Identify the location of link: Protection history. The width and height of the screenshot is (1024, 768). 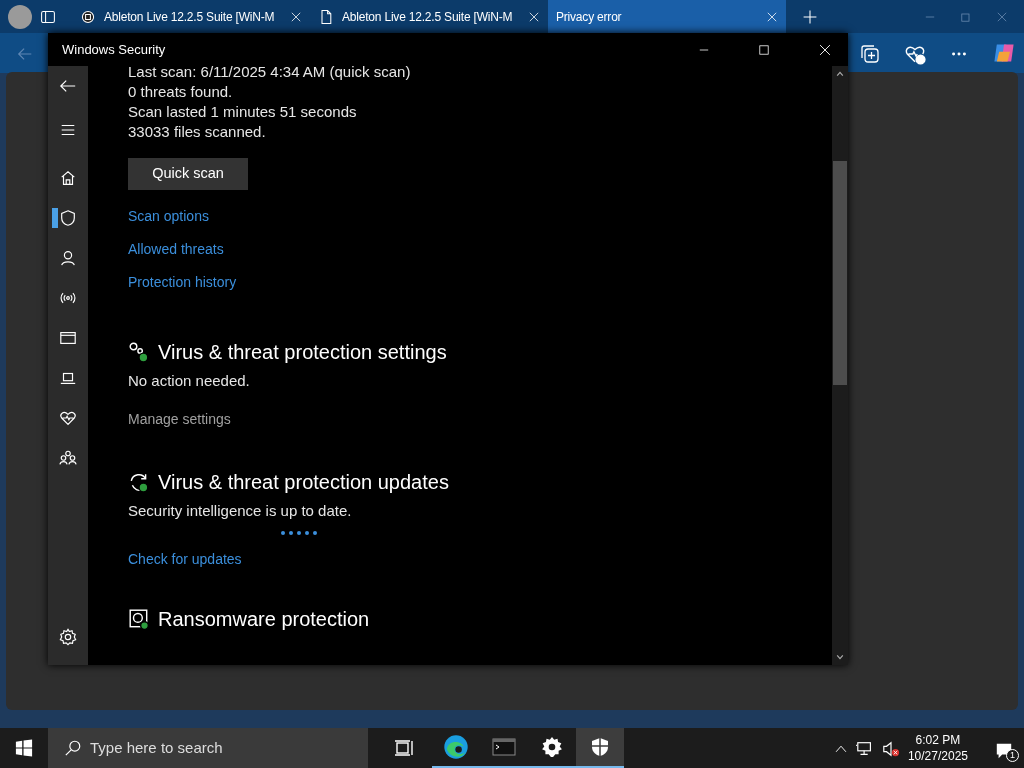
(182, 282).